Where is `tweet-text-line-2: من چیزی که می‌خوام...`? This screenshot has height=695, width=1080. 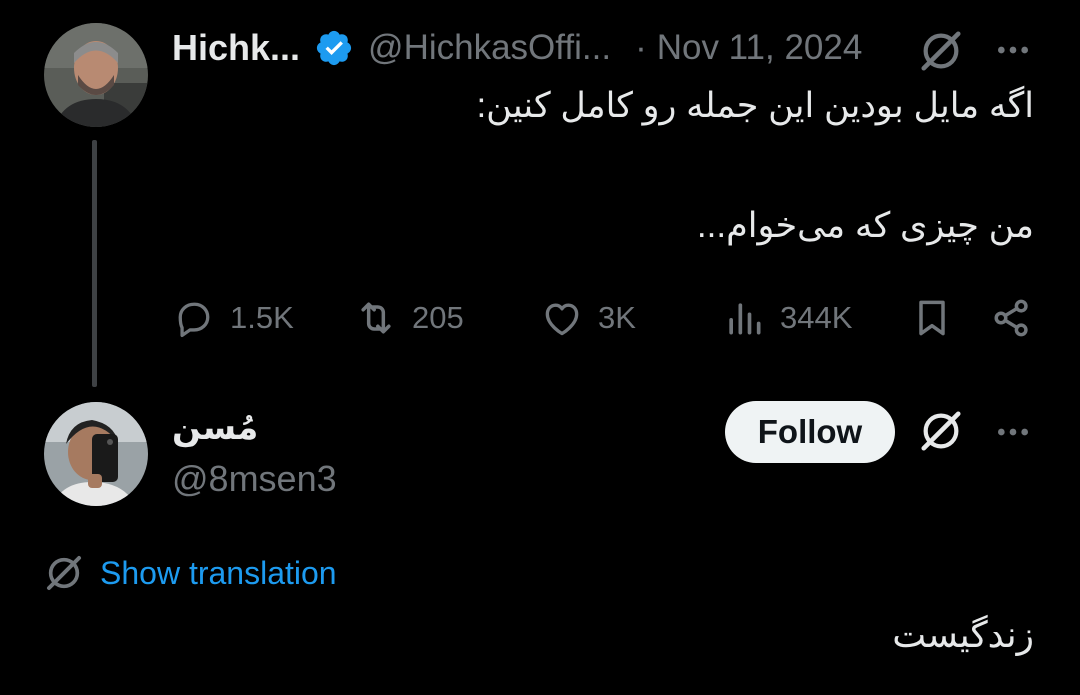
tweet-text-line-2: من چیزی که می‌خوام... is located at coordinates (865, 225).